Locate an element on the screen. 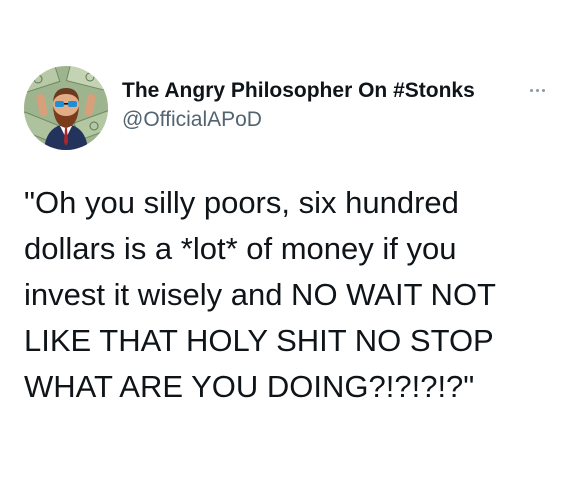  author-handle: @OfficialAPoD is located at coordinates (192, 120).